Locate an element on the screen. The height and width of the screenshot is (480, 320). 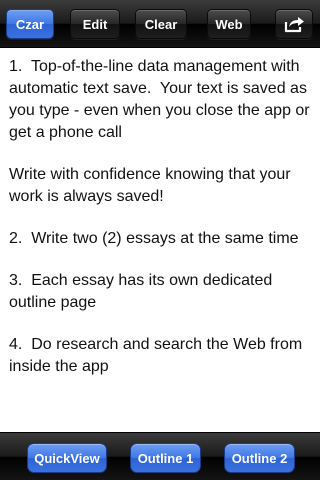
czar-button: Czar is located at coordinates (30, 24).